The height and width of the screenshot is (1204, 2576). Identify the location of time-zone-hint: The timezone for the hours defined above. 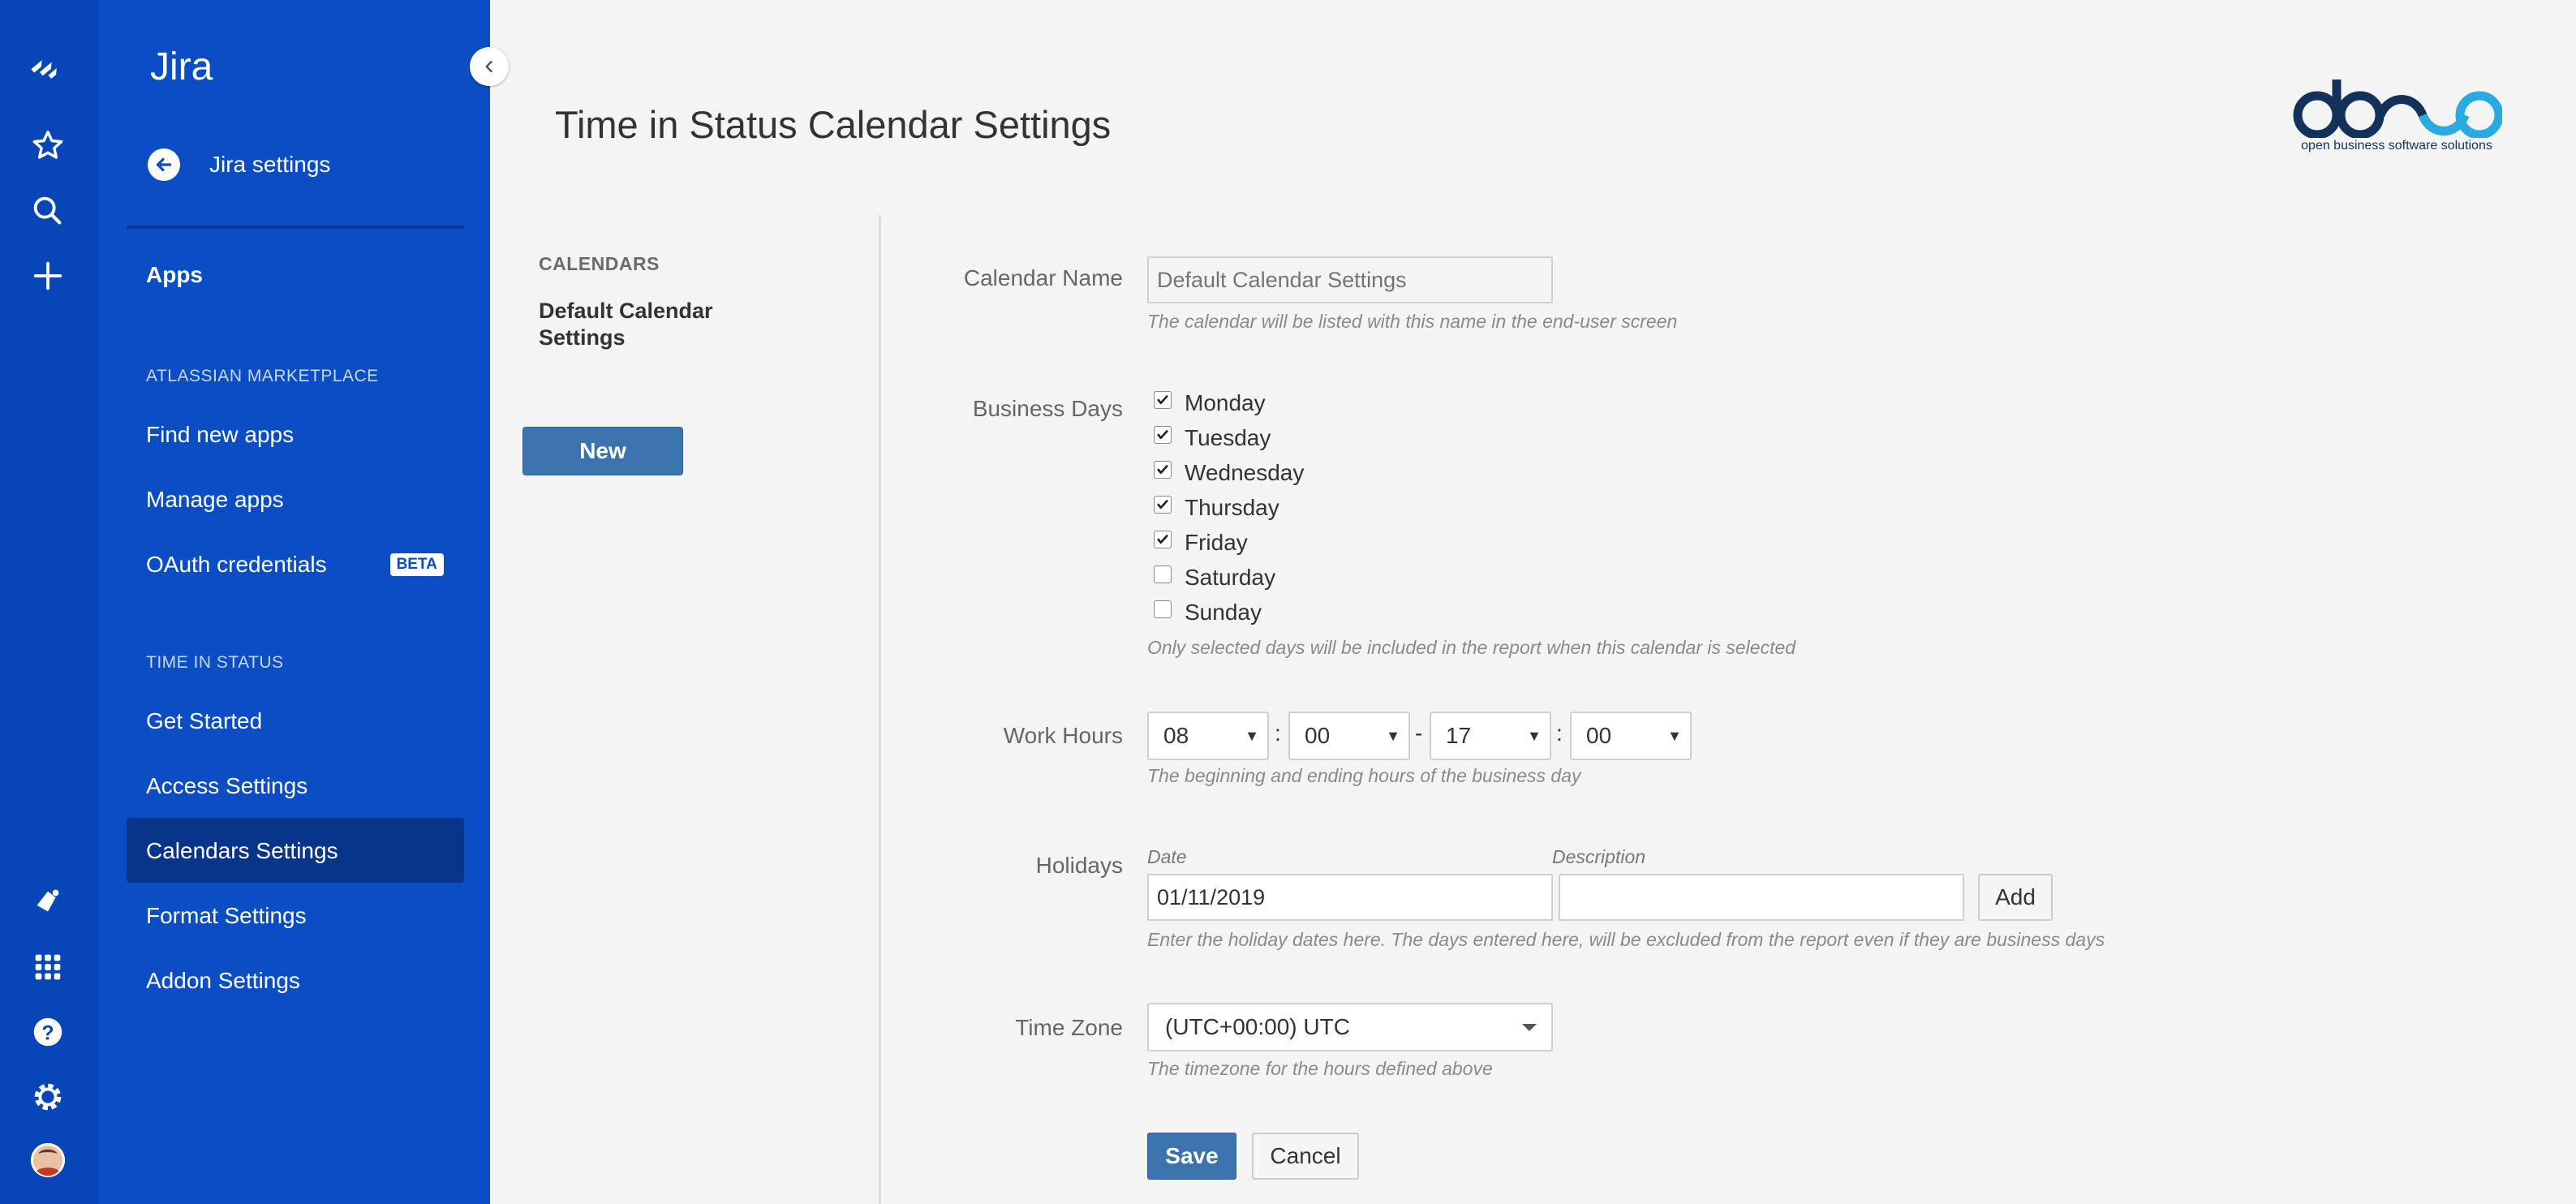
(1320, 1068).